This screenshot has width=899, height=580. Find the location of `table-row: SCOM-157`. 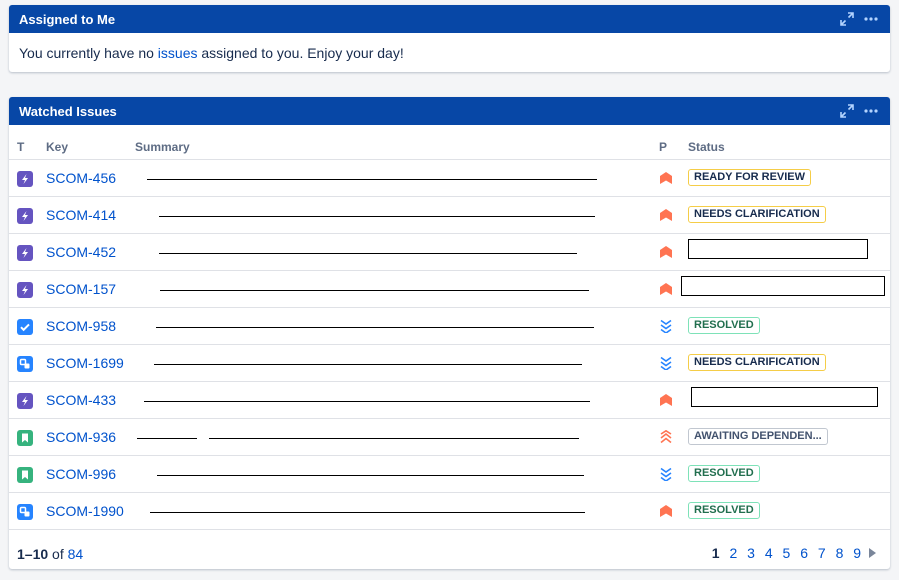

table-row: SCOM-157 is located at coordinates (449, 289).